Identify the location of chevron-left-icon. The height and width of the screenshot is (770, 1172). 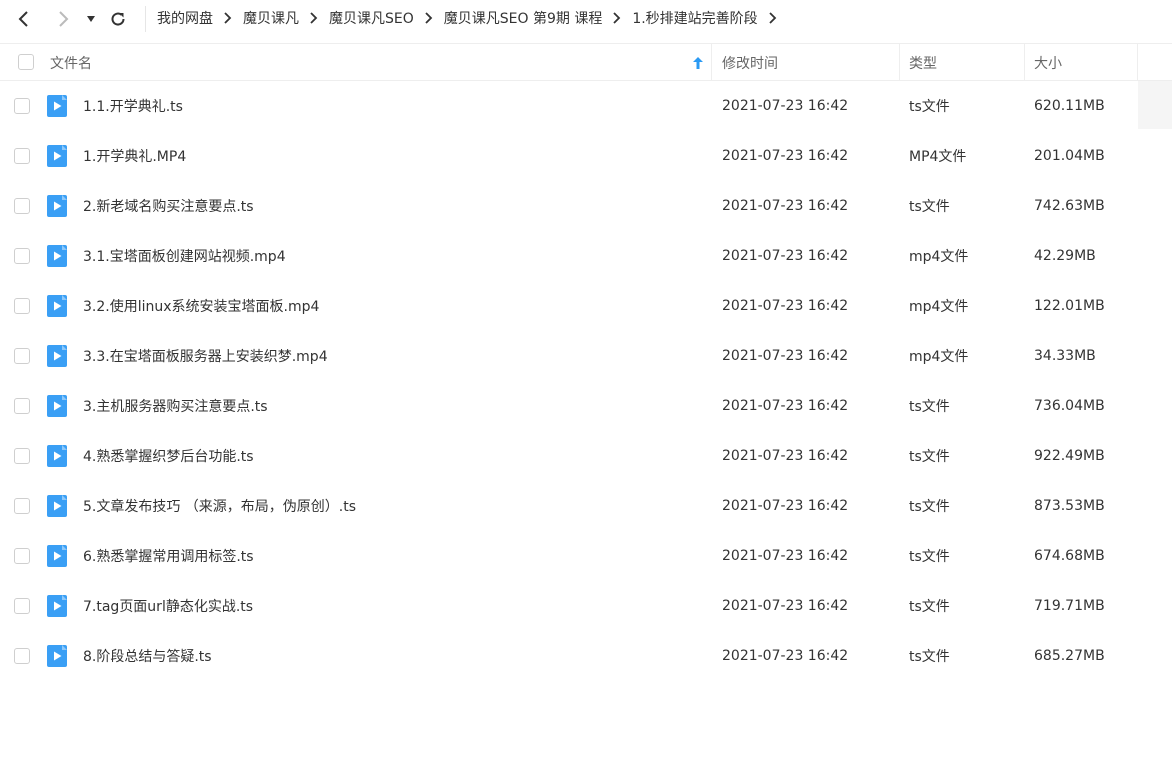
(23, 19).